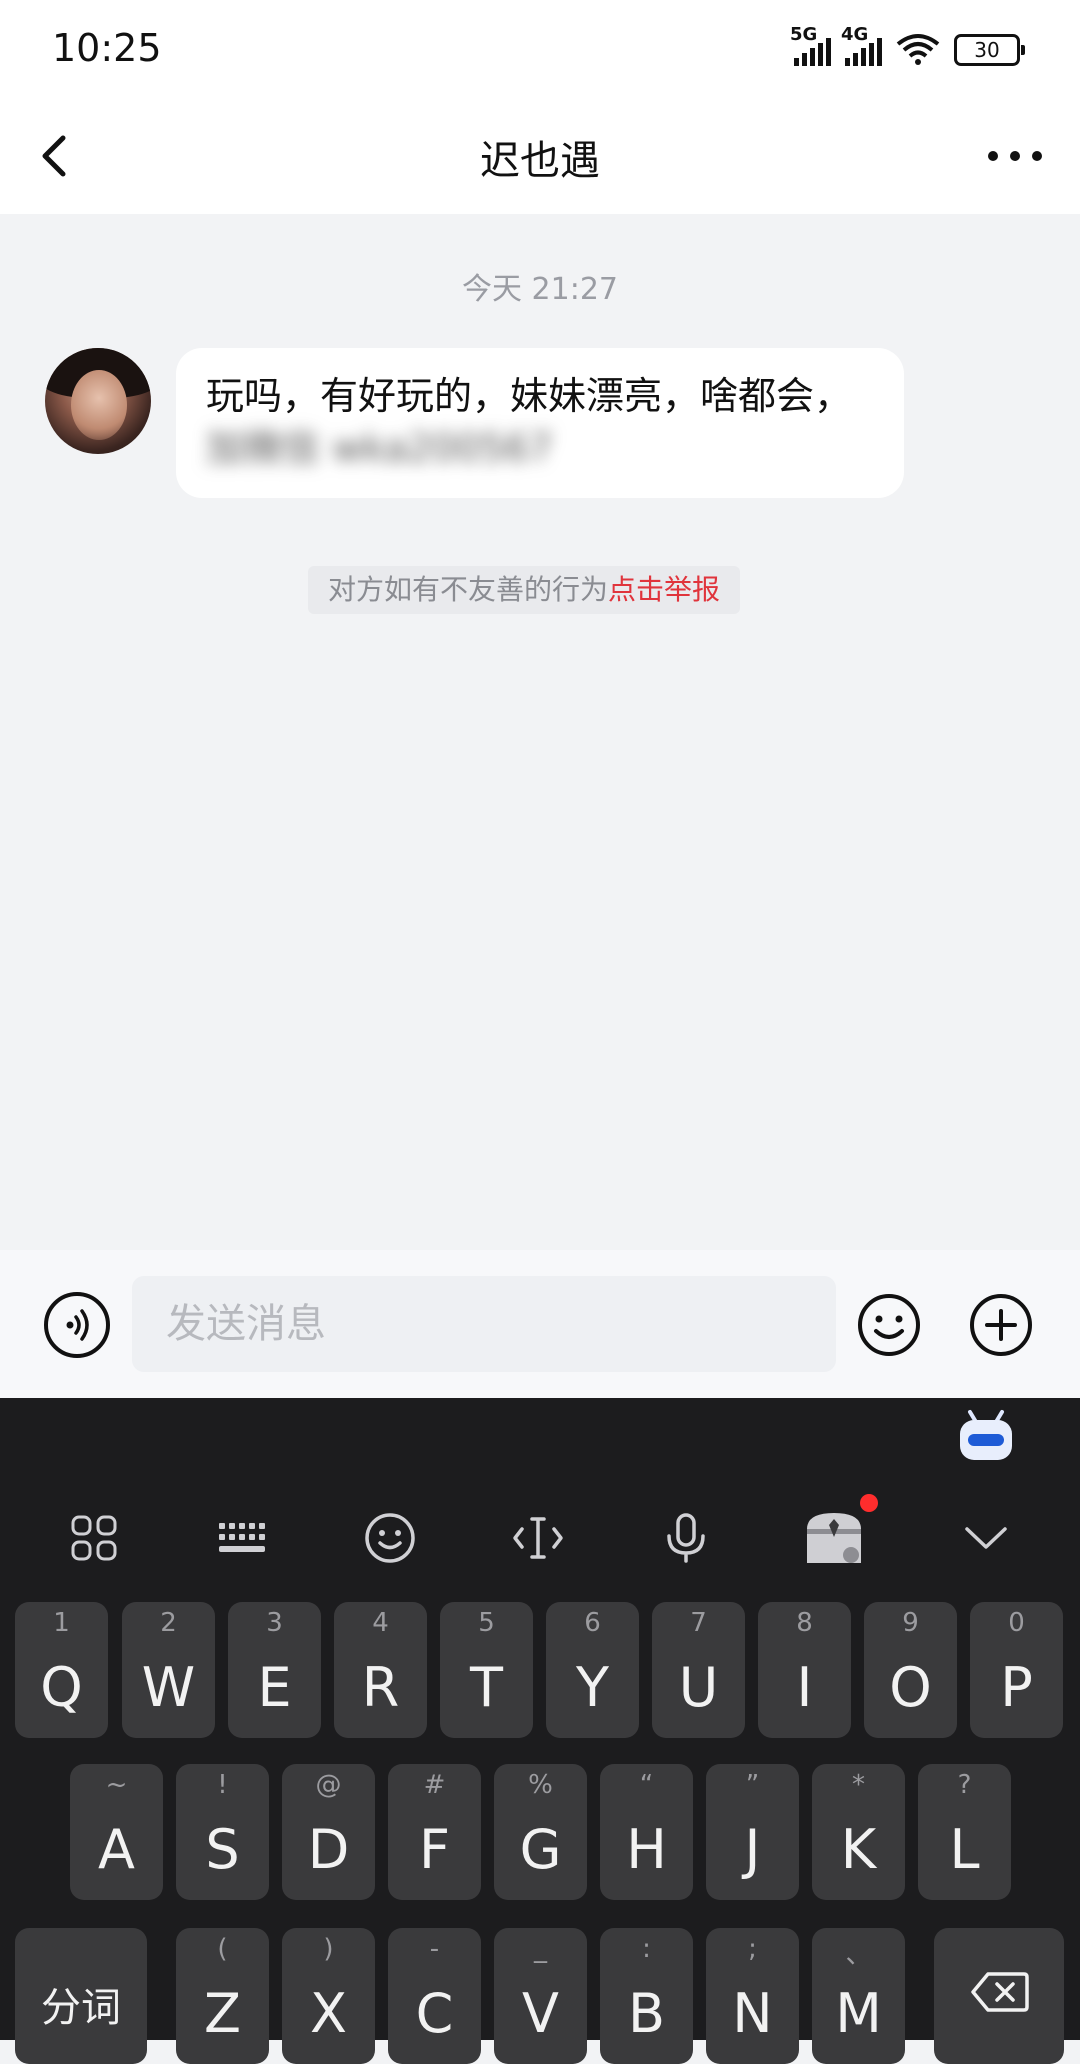 The width and height of the screenshot is (1080, 2064). I want to click on key-x: ) X, so click(328, 1996).